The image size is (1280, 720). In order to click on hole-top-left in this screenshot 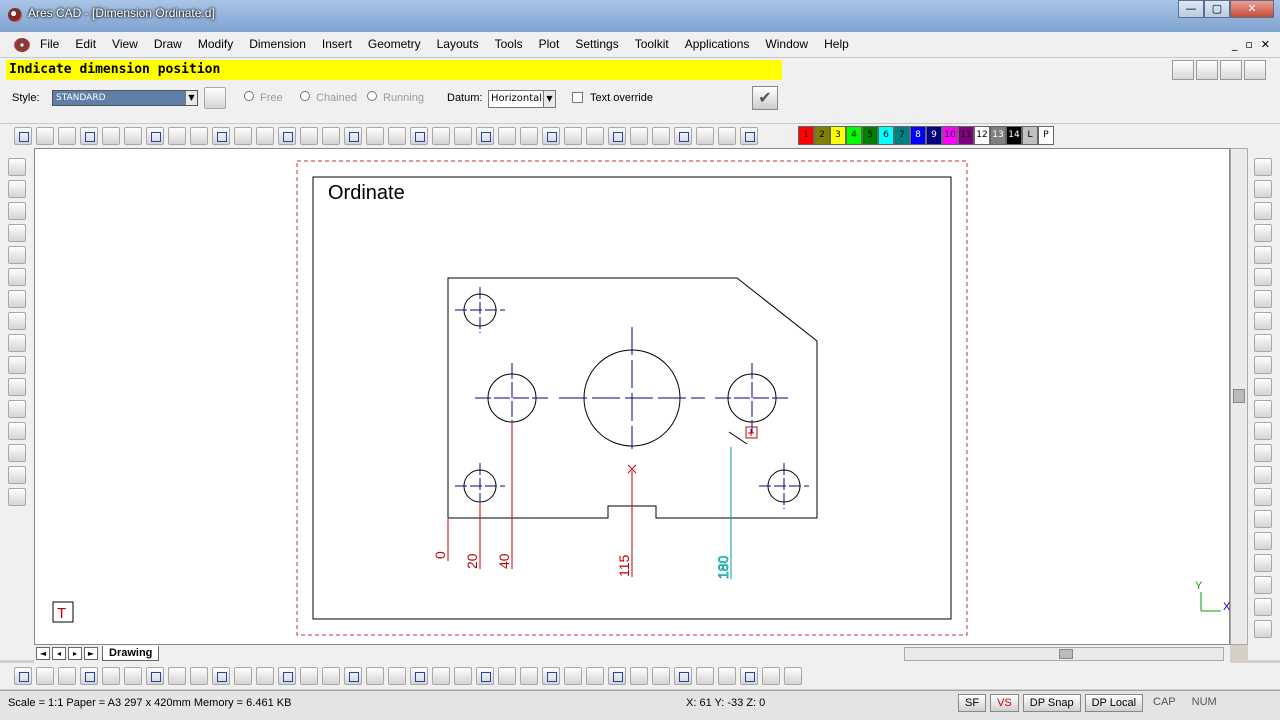, I will do `click(480, 310)`.